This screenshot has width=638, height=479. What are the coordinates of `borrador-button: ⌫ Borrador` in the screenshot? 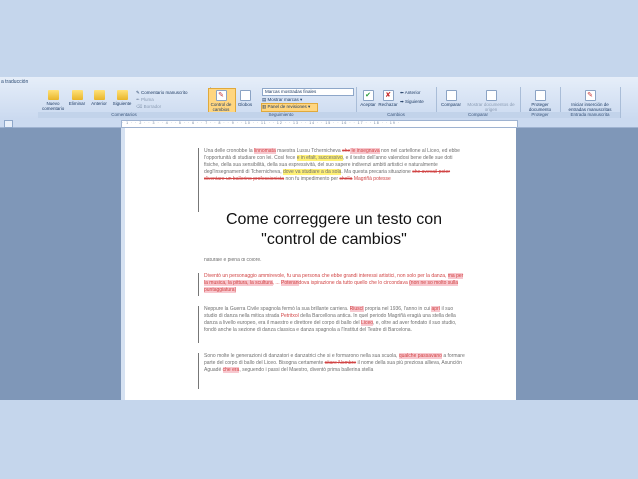 It's located at (148, 107).